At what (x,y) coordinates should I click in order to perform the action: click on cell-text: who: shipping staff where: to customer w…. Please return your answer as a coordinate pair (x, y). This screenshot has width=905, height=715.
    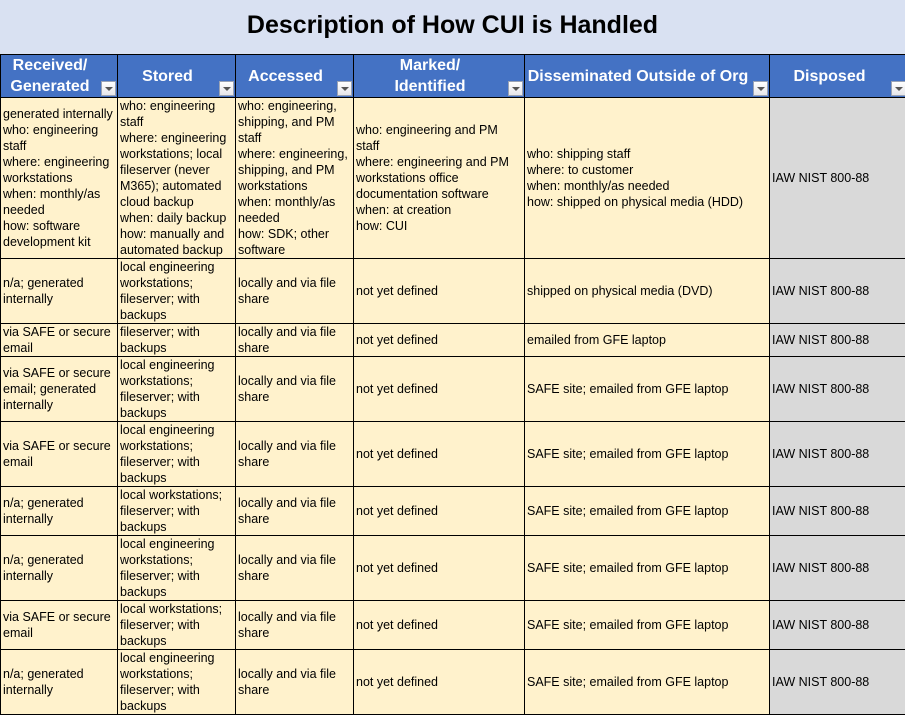
    Looking at the image, I should click on (647, 178).